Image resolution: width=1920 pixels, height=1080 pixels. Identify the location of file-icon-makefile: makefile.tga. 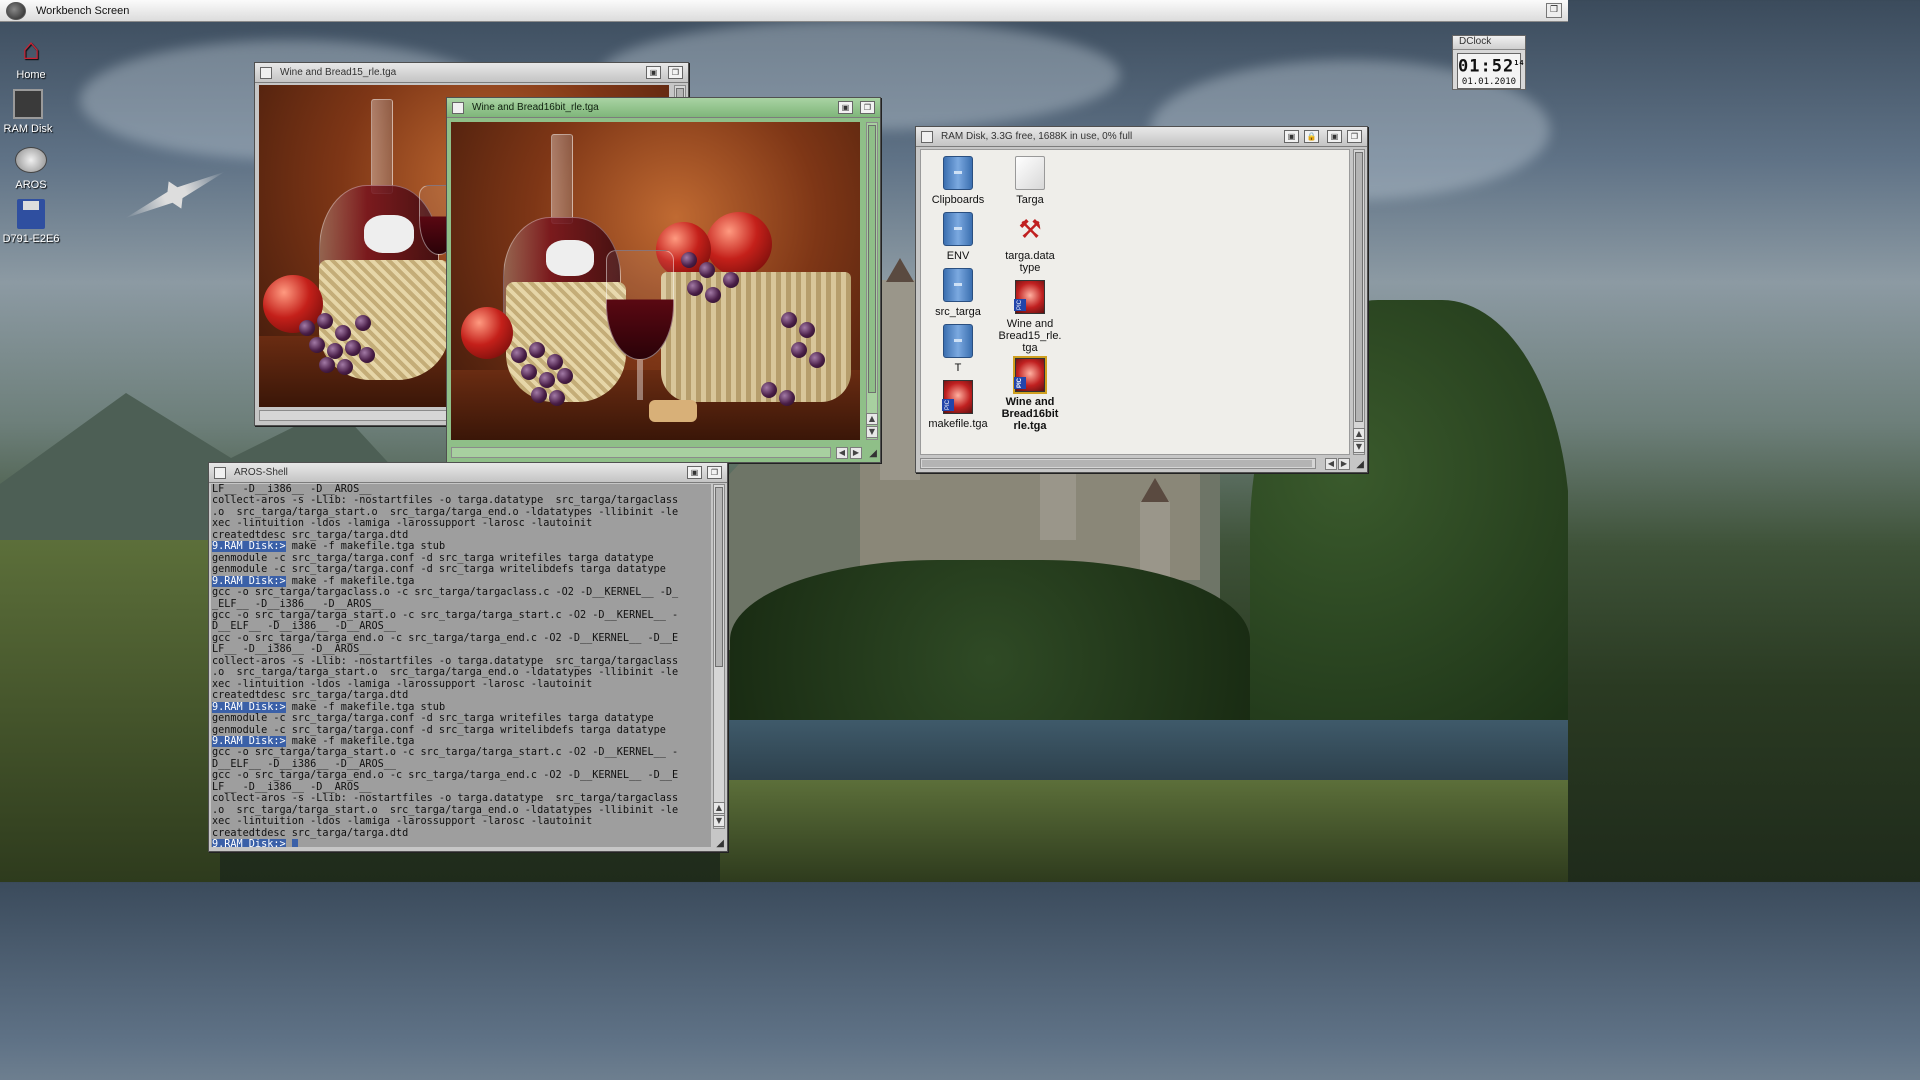
(958, 405).